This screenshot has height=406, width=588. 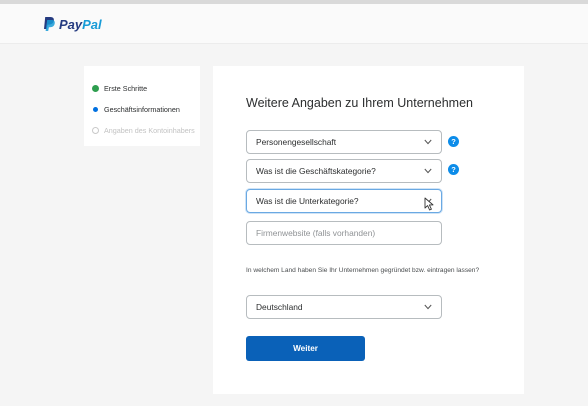 I want to click on step-label: Geschäftsinformationen, so click(x=142, y=109).